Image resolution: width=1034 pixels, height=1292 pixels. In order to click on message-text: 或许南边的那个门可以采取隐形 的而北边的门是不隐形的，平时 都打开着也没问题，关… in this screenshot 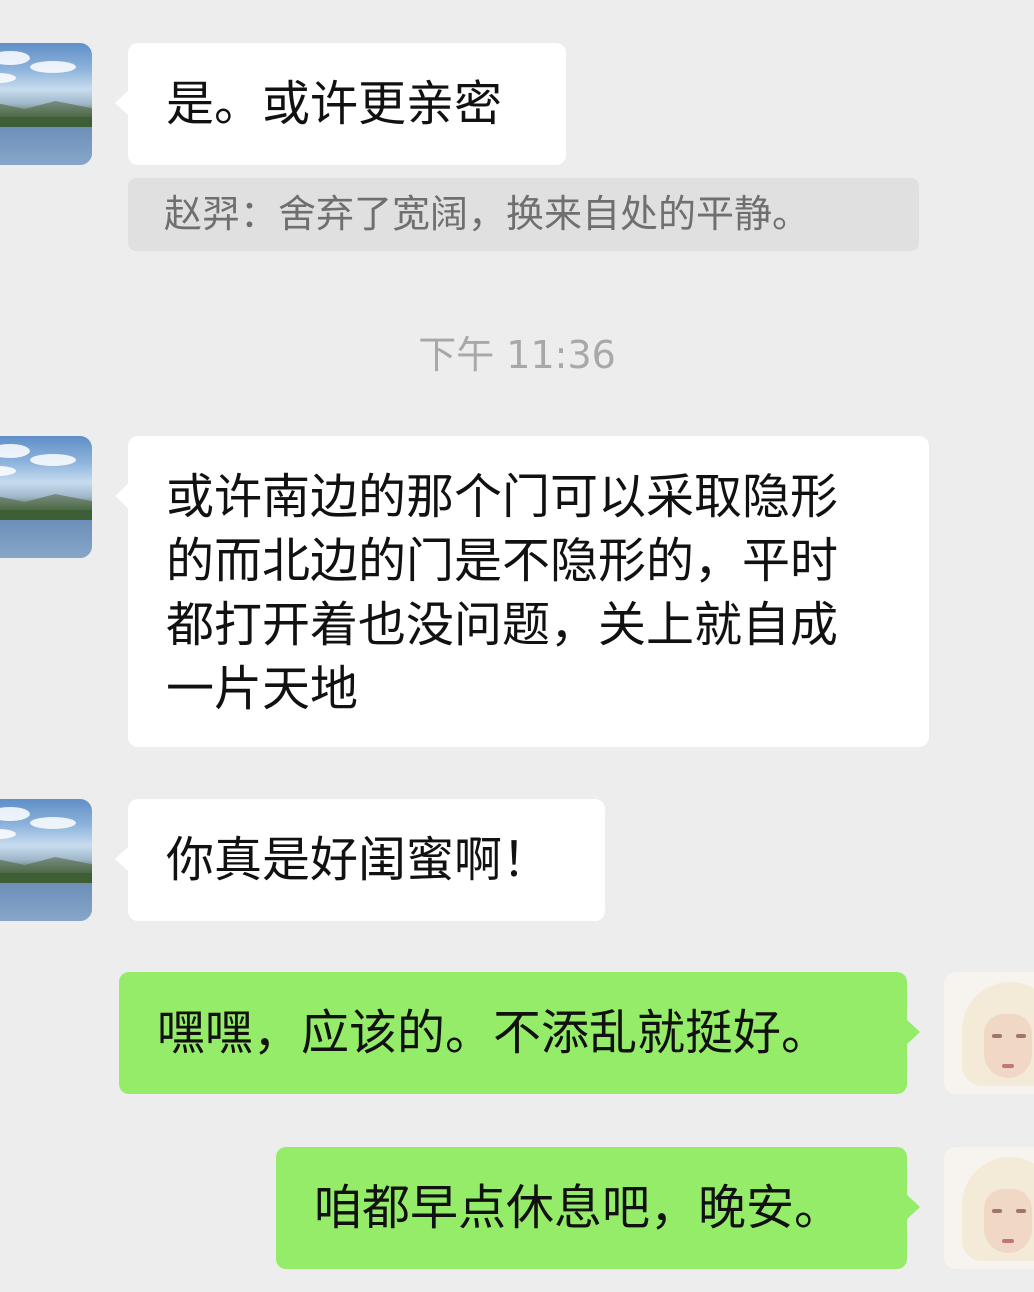, I will do `click(502, 593)`.